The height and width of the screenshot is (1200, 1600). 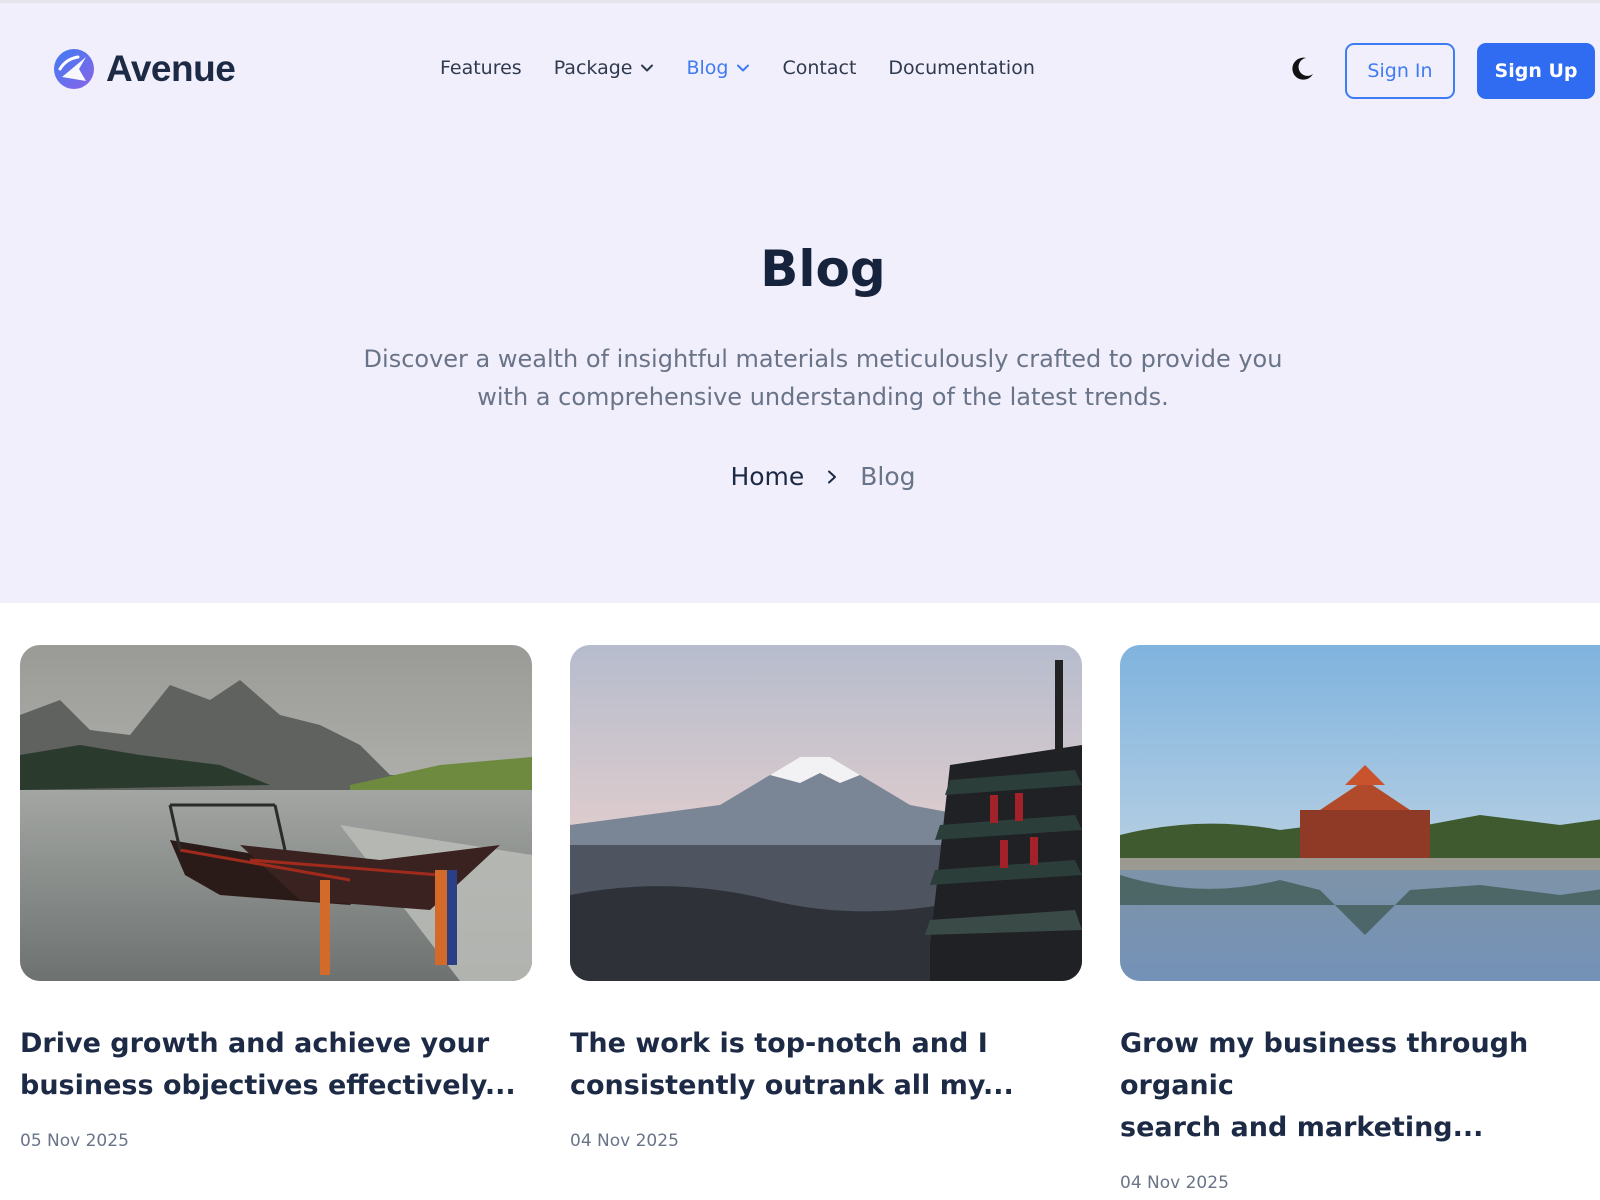 I want to click on post-title-line-1: Grow my business through organic, so click(x=1324, y=1064).